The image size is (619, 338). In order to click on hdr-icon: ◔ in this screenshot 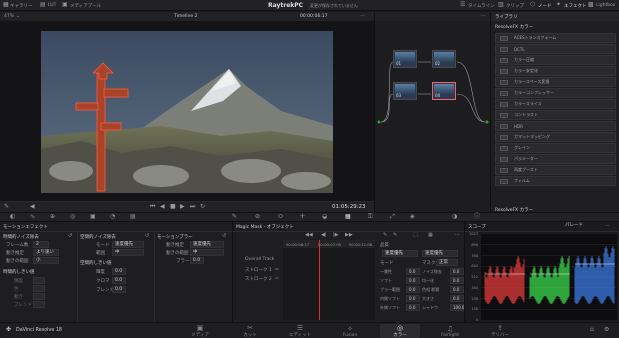, I will do `click(112, 217)`.